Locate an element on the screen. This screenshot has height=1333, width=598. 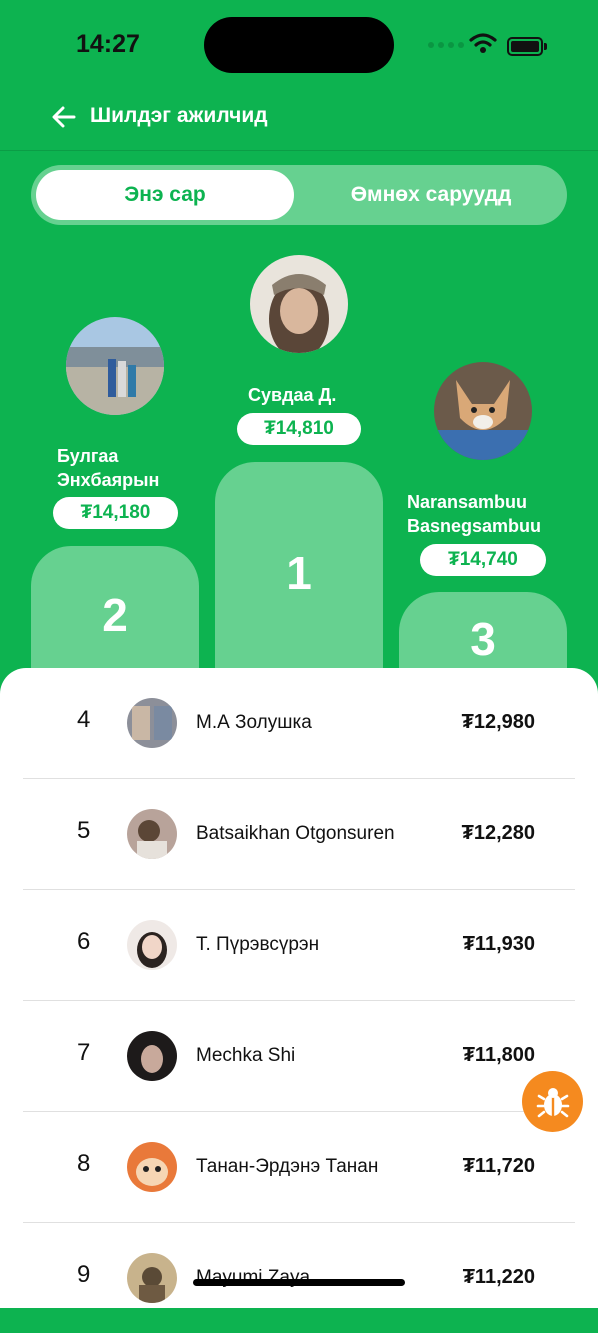
employee-amount: ₮11,720 is located at coordinates (498, 1166).